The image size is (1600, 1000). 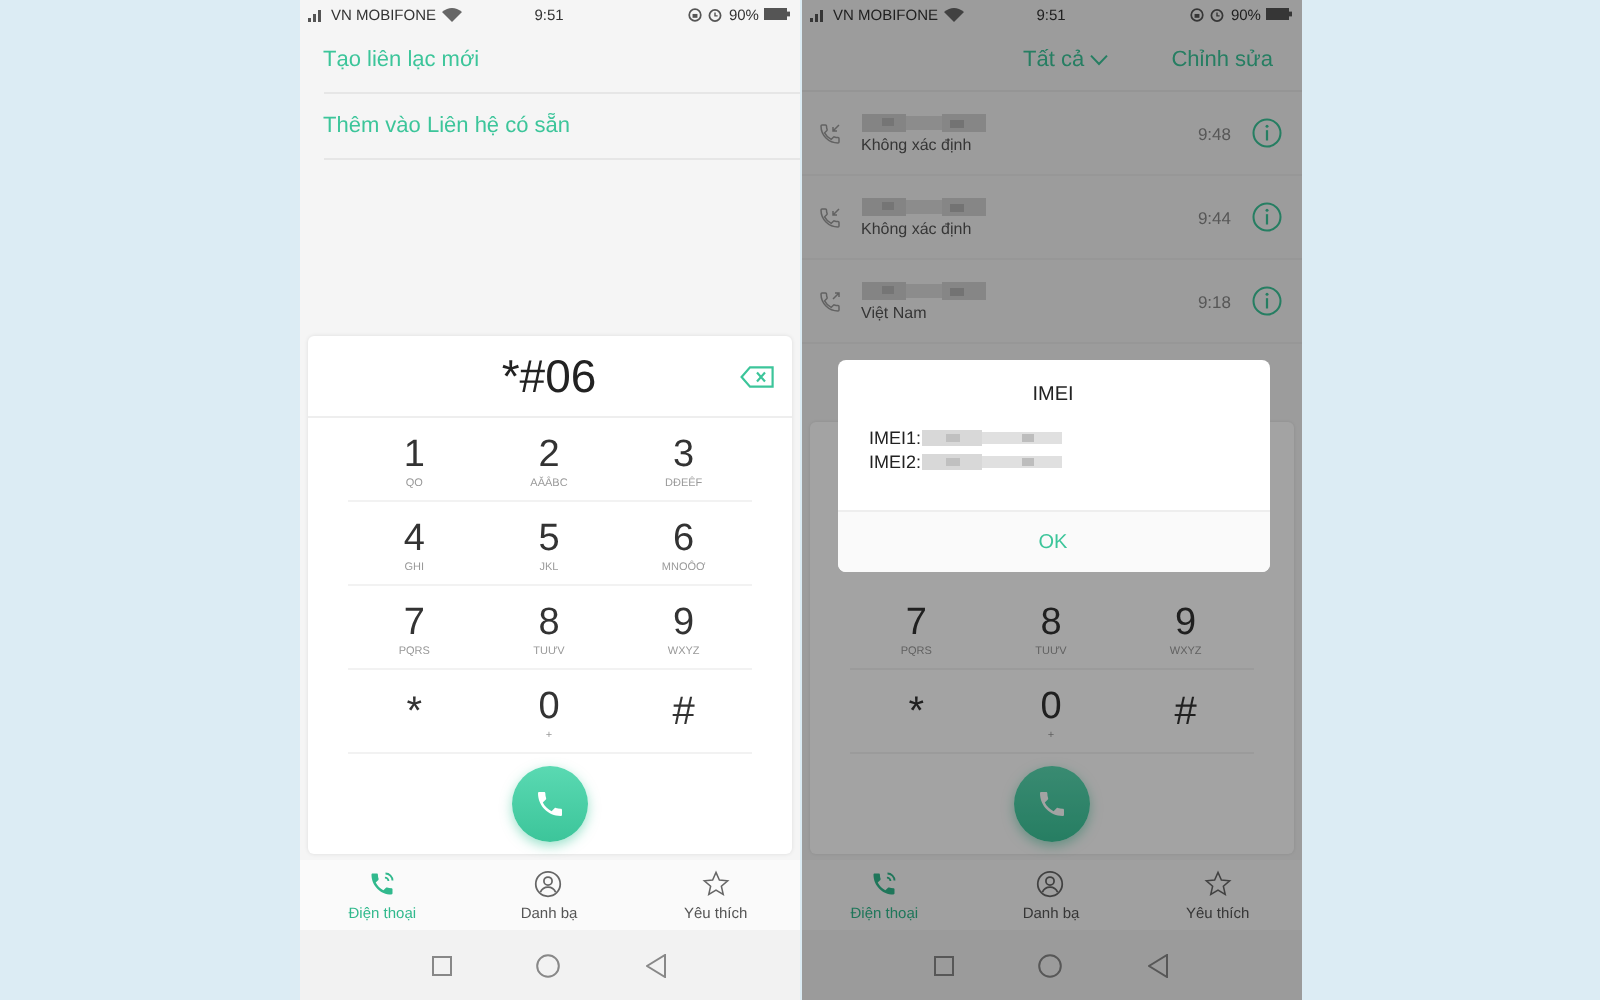 I want to click on outgoing-call-icon, so click(x=829, y=301).